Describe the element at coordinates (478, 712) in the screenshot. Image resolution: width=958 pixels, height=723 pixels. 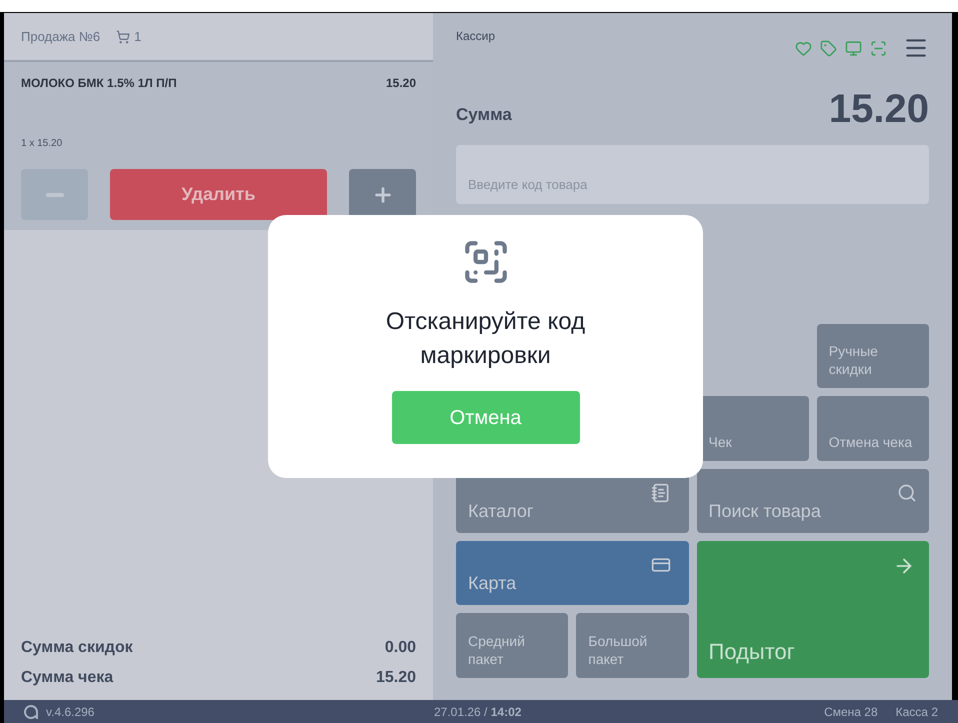
I see `date-time: 27.01.26 / 14:02` at that location.